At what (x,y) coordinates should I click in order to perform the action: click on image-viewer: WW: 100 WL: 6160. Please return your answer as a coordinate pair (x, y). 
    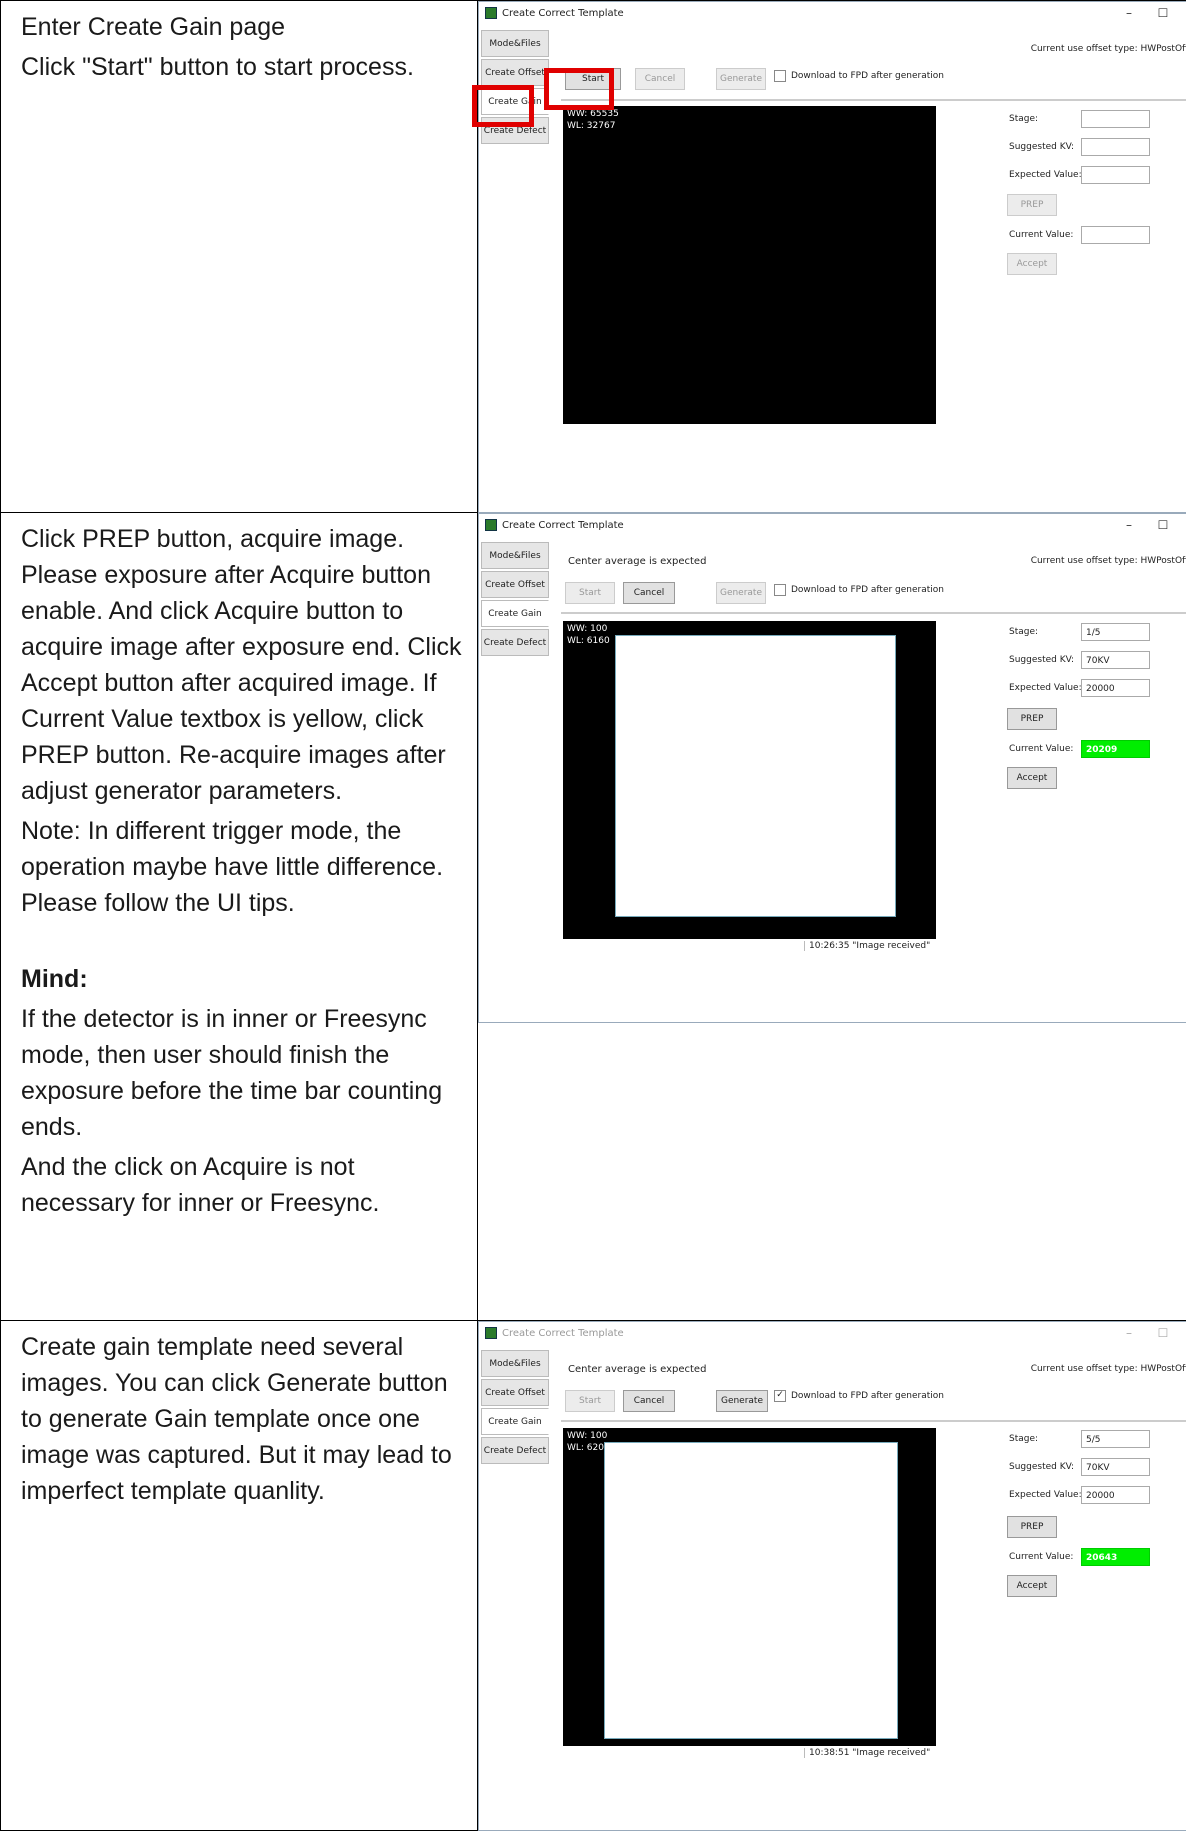
    Looking at the image, I should click on (749, 780).